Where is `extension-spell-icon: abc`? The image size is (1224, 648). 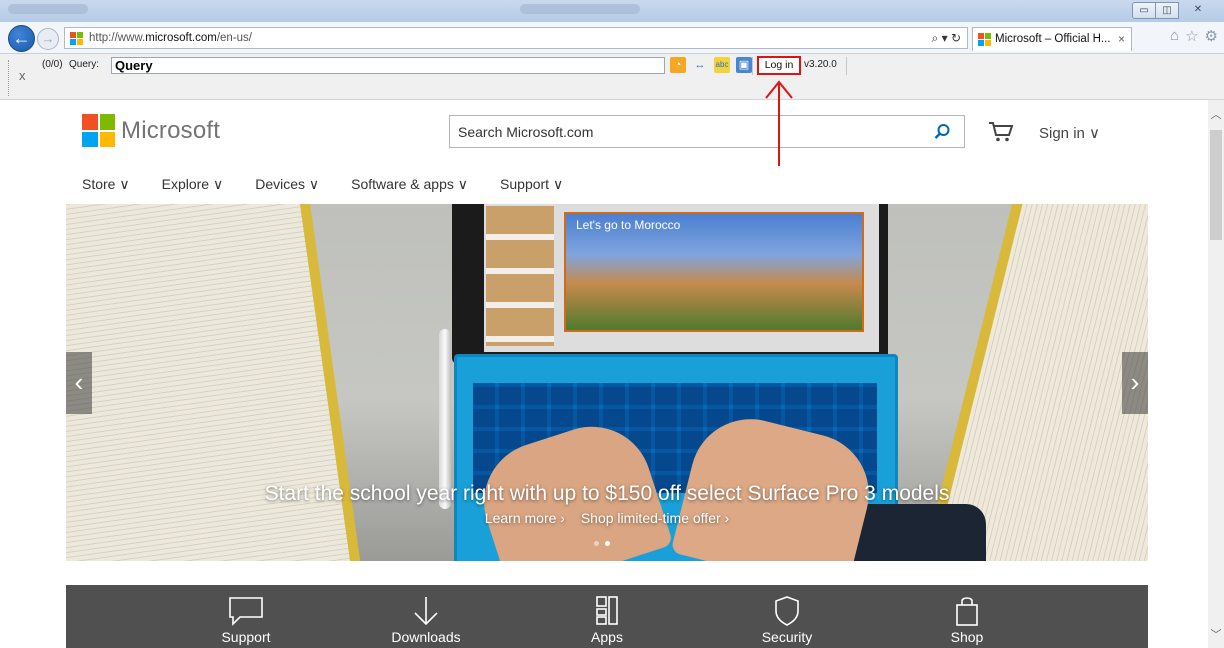
extension-spell-icon: abc is located at coordinates (722, 65).